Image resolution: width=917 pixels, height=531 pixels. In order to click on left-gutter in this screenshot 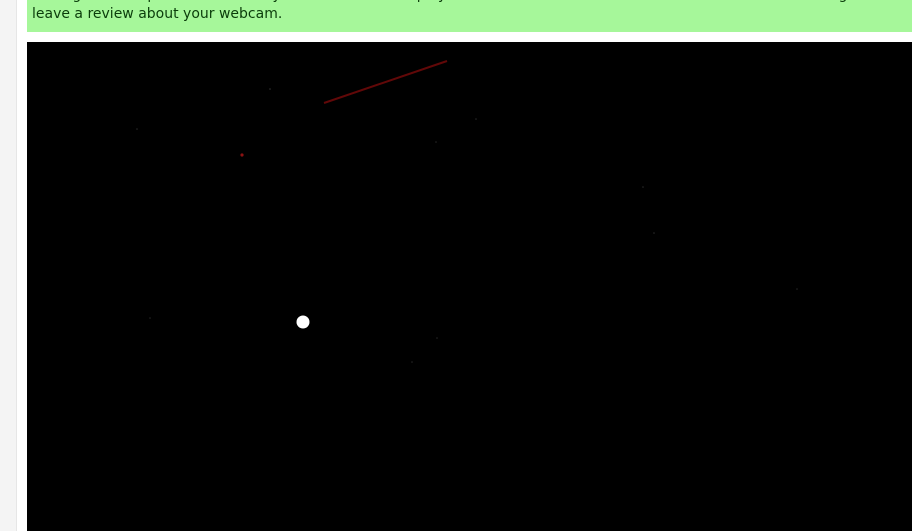, I will do `click(8, 265)`.